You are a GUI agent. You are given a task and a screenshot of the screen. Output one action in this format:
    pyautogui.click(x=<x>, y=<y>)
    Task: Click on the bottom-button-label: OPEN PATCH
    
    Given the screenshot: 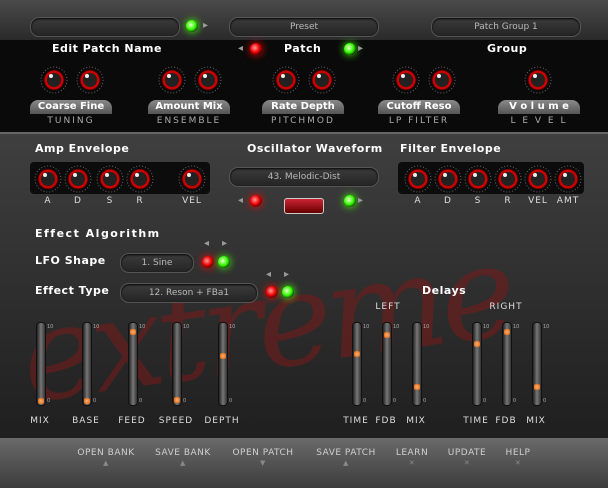 What is the action you would take?
    pyautogui.click(x=263, y=453)
    